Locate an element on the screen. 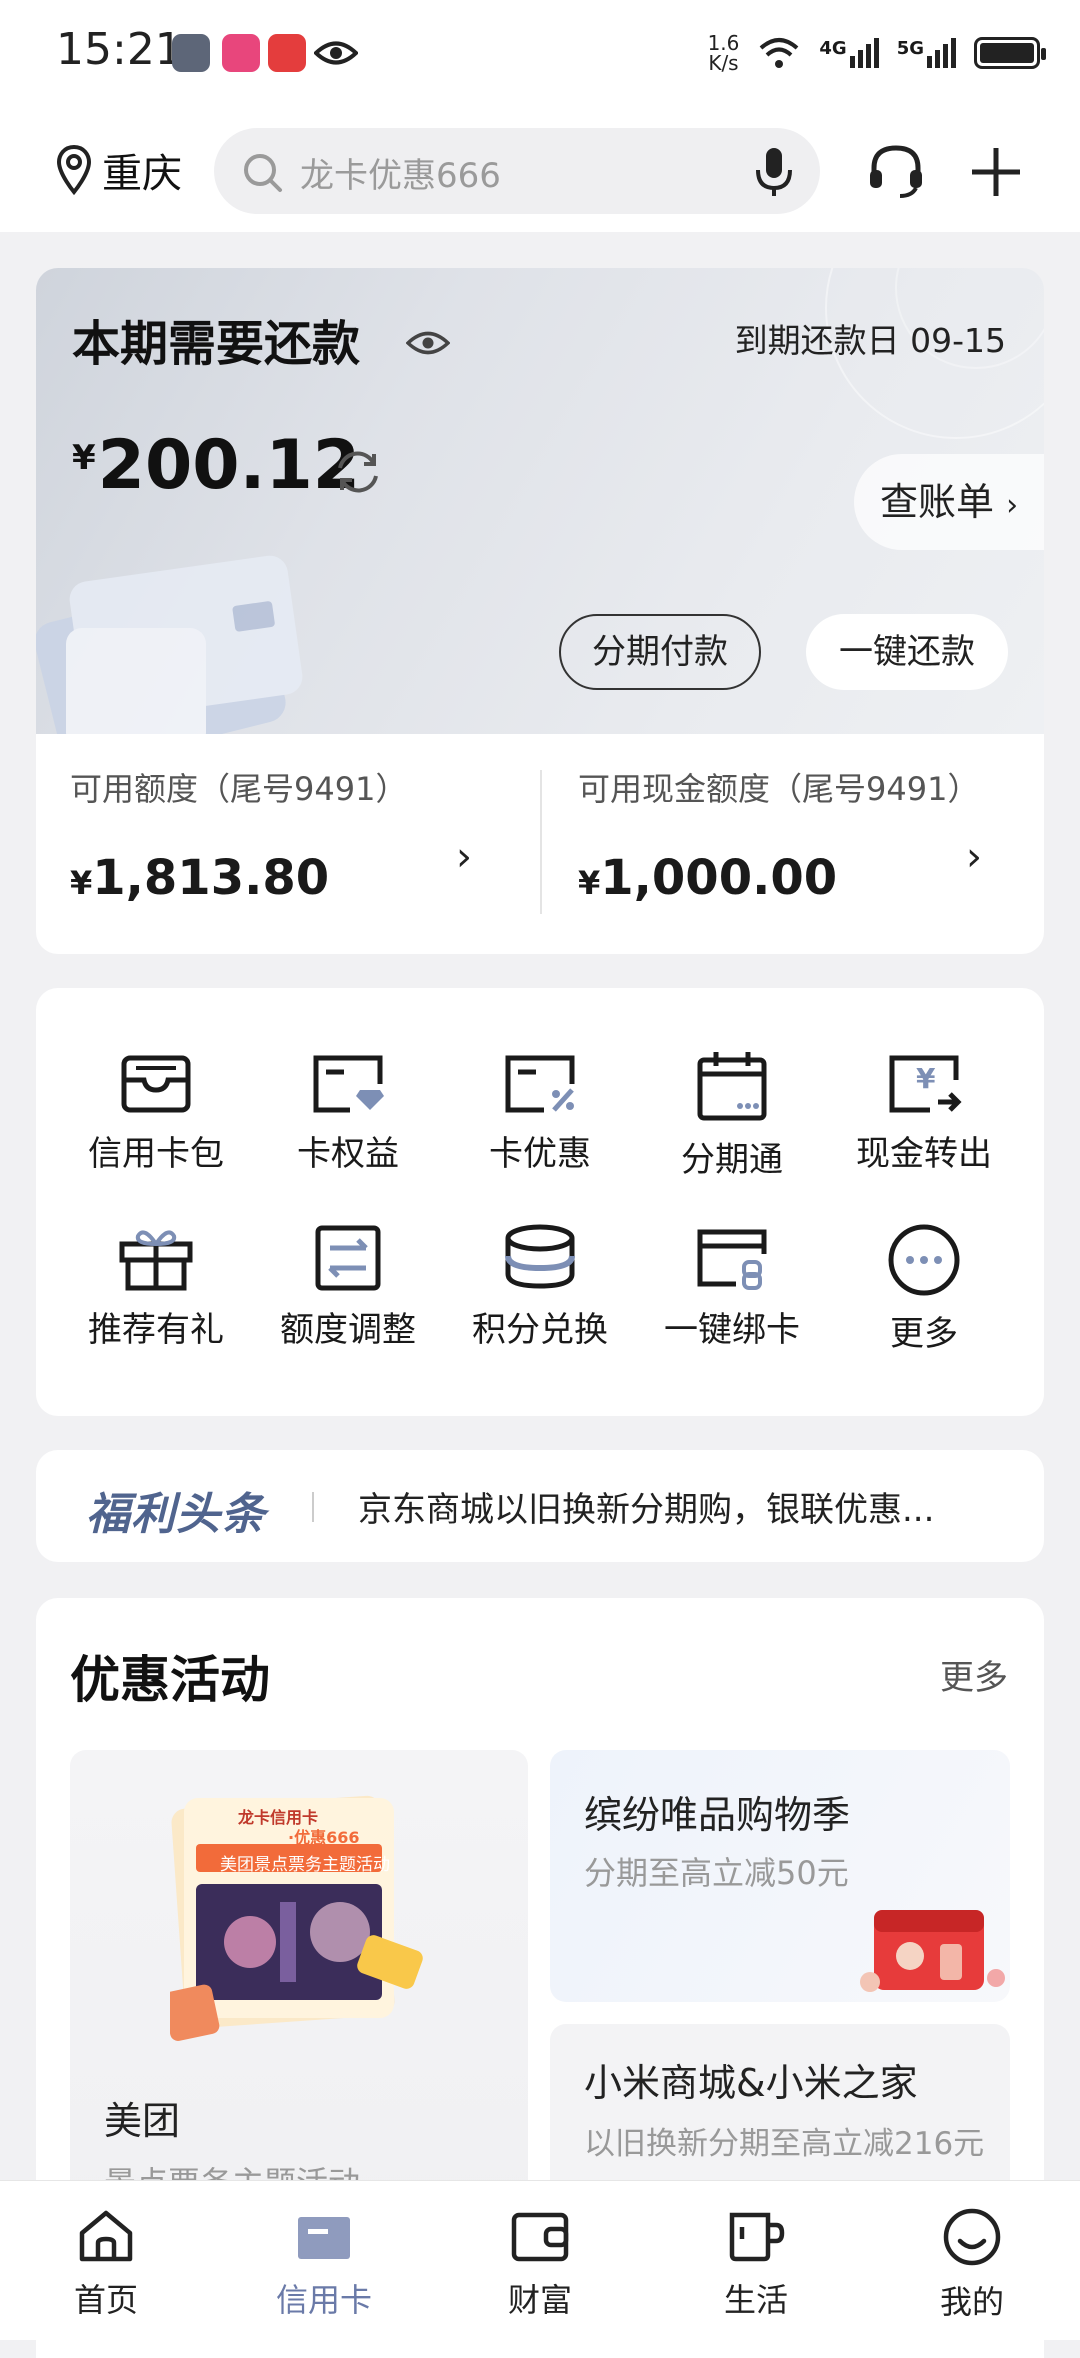 This screenshot has height=2358, width=1080. tab-home: 首页 is located at coordinates (106, 2264).